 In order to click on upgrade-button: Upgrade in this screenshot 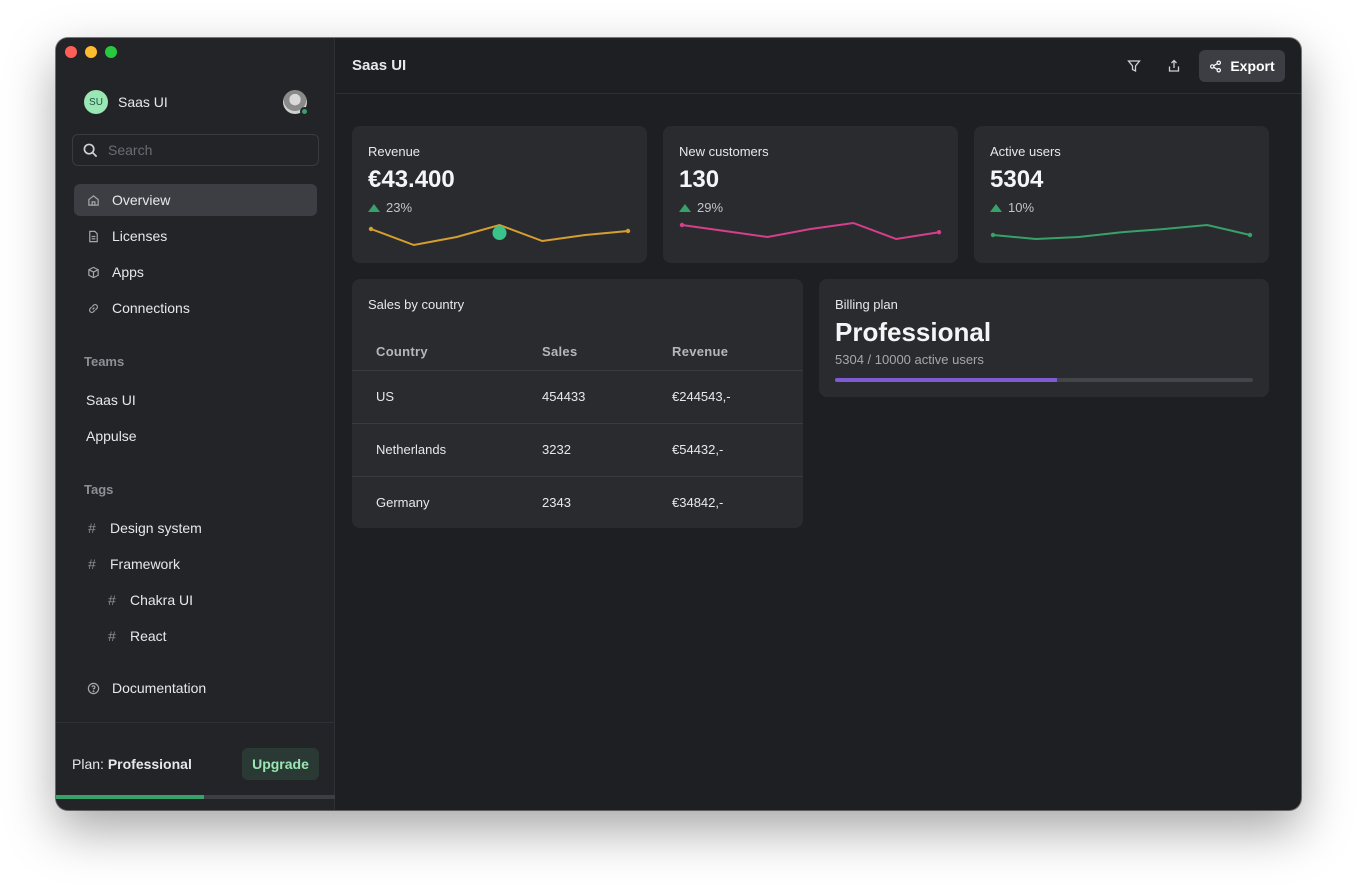, I will do `click(280, 764)`.